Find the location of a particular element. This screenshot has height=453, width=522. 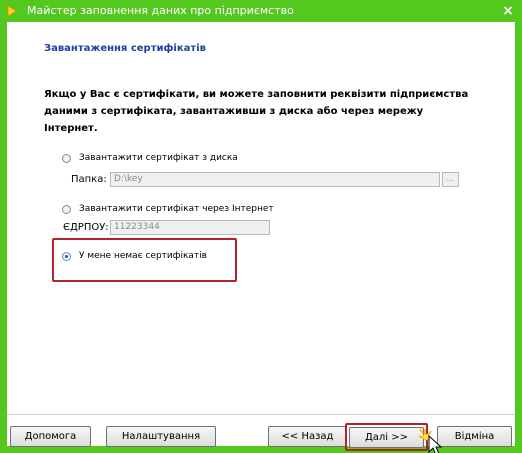

radio-load-from-internet: Завантажити сертифікат через Інтернет is located at coordinates (168, 209).